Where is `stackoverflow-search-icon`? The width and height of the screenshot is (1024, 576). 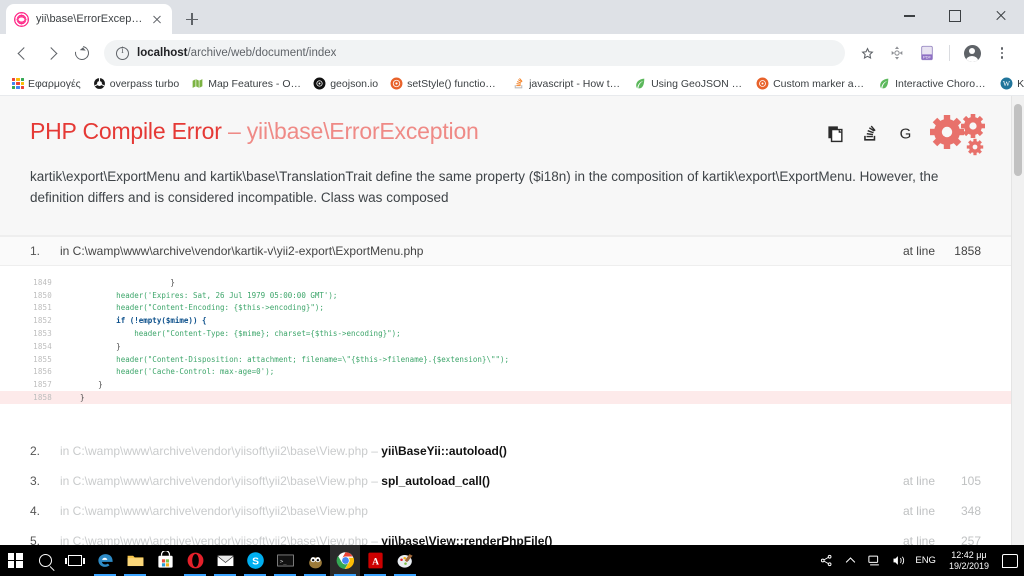
stackoverflow-search-icon is located at coordinates (870, 133).